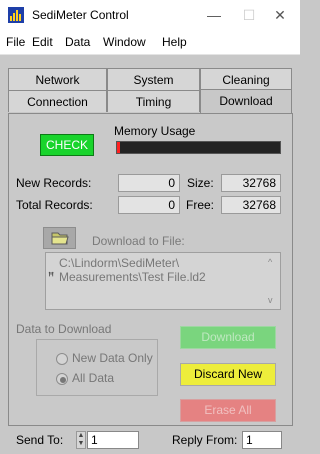  I want to click on download-button: Download, so click(228, 337).